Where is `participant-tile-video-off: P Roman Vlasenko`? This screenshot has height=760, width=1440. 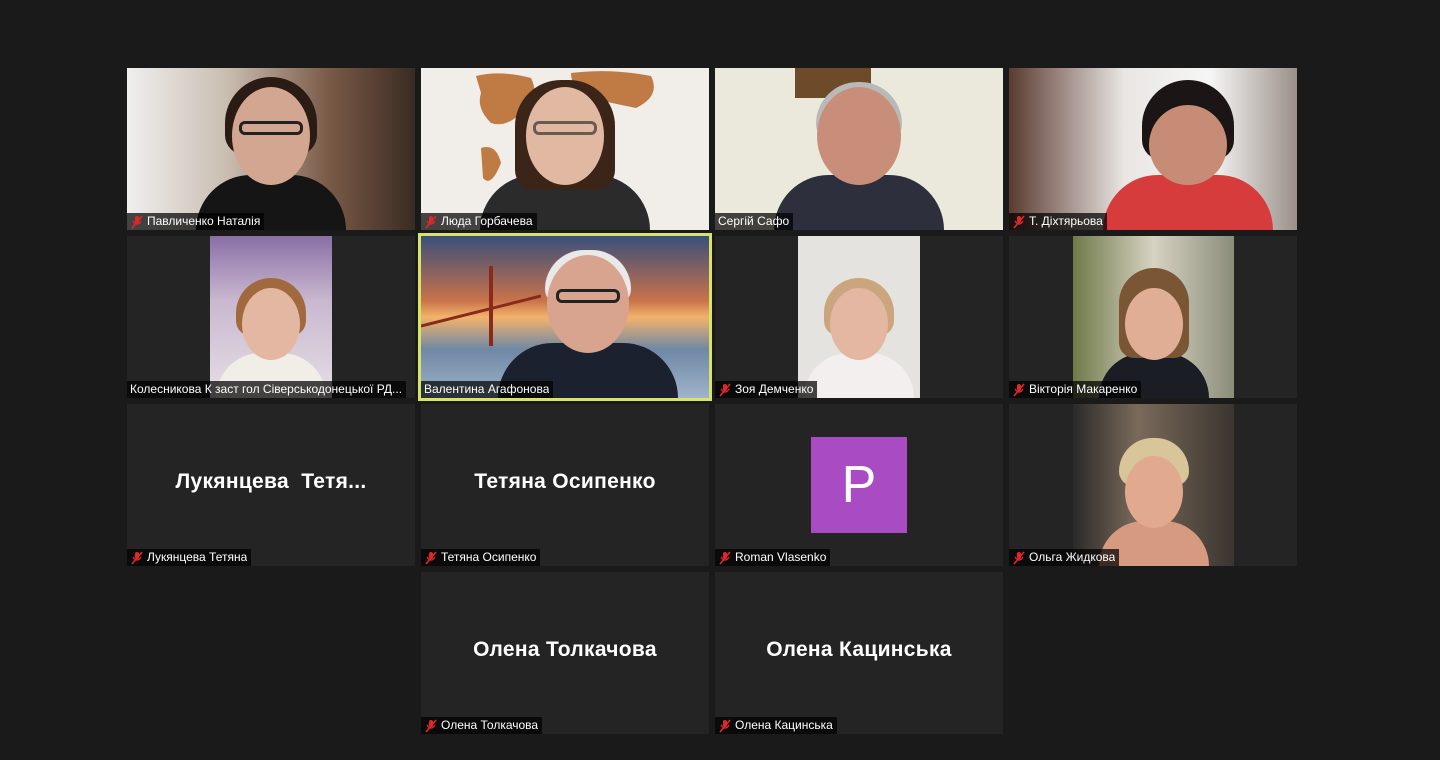
participant-tile-video-off: P Roman Vlasenko is located at coordinates (859, 485).